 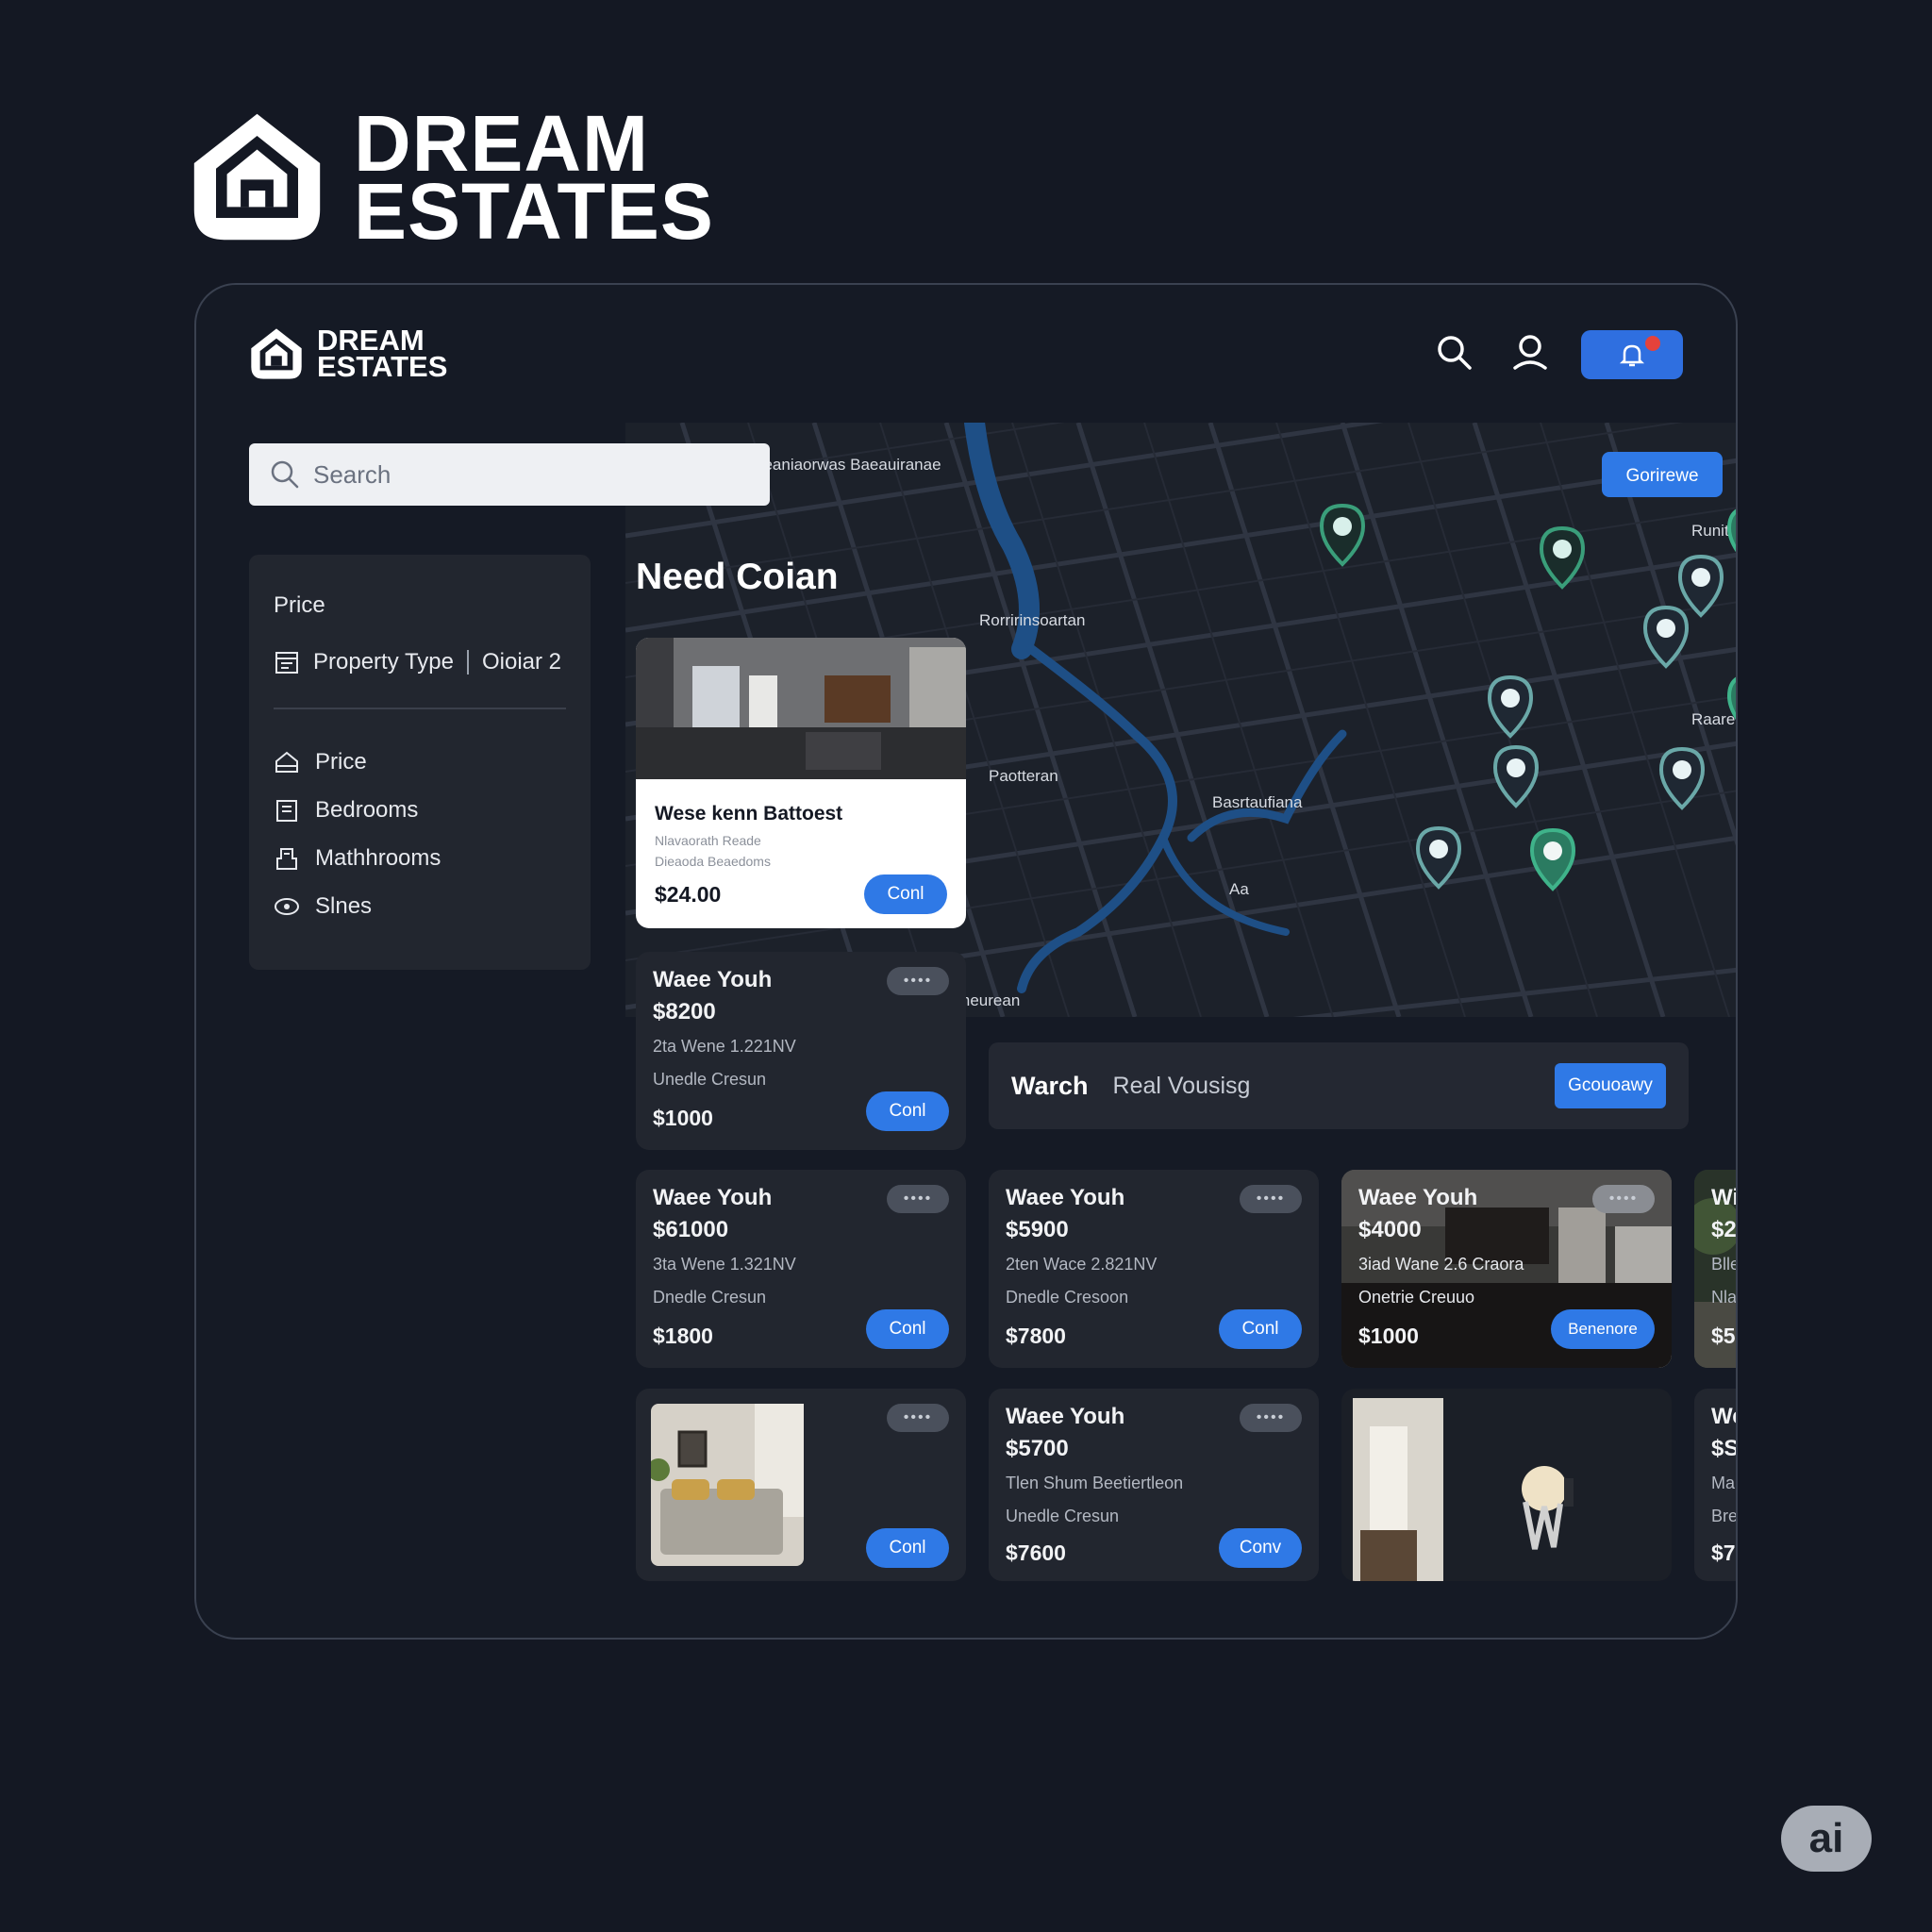 I want to click on section-title: Need Coian, so click(x=737, y=577).